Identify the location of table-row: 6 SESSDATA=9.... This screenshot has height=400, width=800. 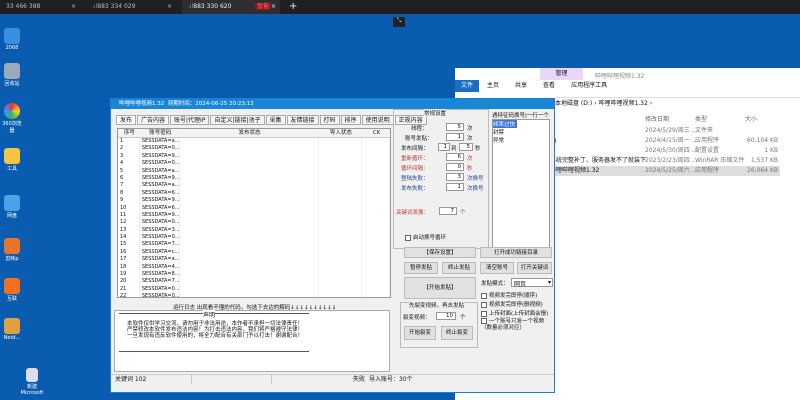
(254, 178).